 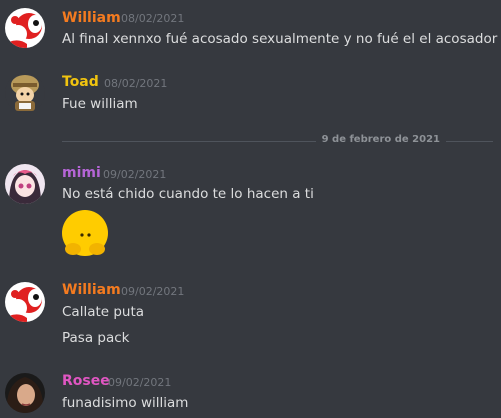 I want to click on date-divider-label: 9 de febrero de 2021, so click(x=380, y=139).